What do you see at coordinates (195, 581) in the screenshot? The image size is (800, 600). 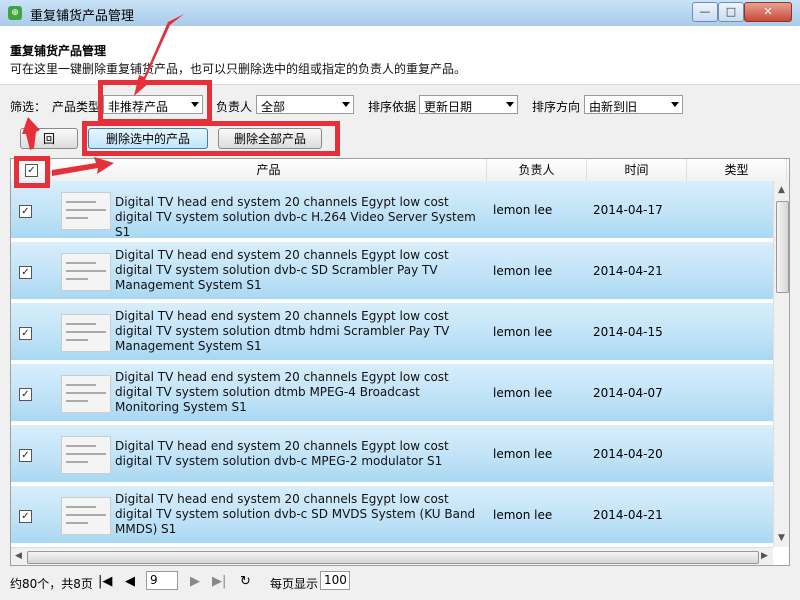 I see `next-page-icon: ▶` at bounding box center [195, 581].